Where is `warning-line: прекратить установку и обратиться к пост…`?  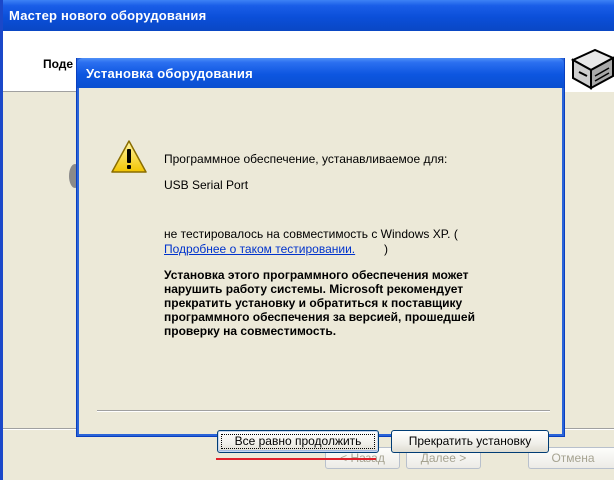
warning-line: прекратить установку и обратиться к пост… is located at coordinates (313, 303).